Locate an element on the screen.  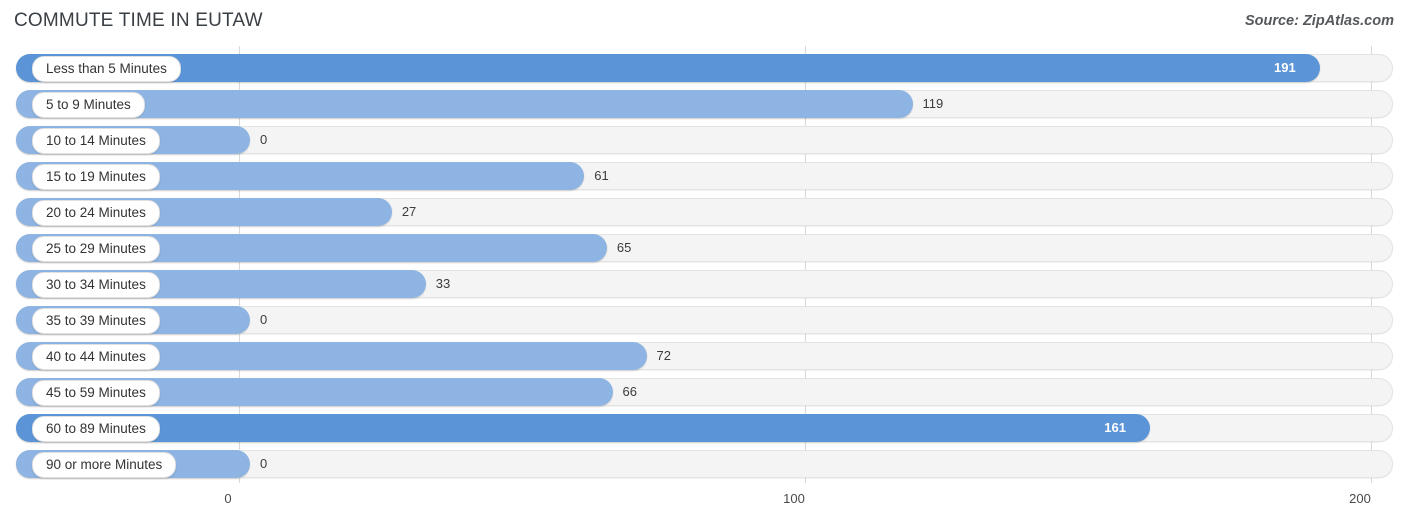
bar-row: 72 40 to 44 Minutes is located at coordinates (704, 356).